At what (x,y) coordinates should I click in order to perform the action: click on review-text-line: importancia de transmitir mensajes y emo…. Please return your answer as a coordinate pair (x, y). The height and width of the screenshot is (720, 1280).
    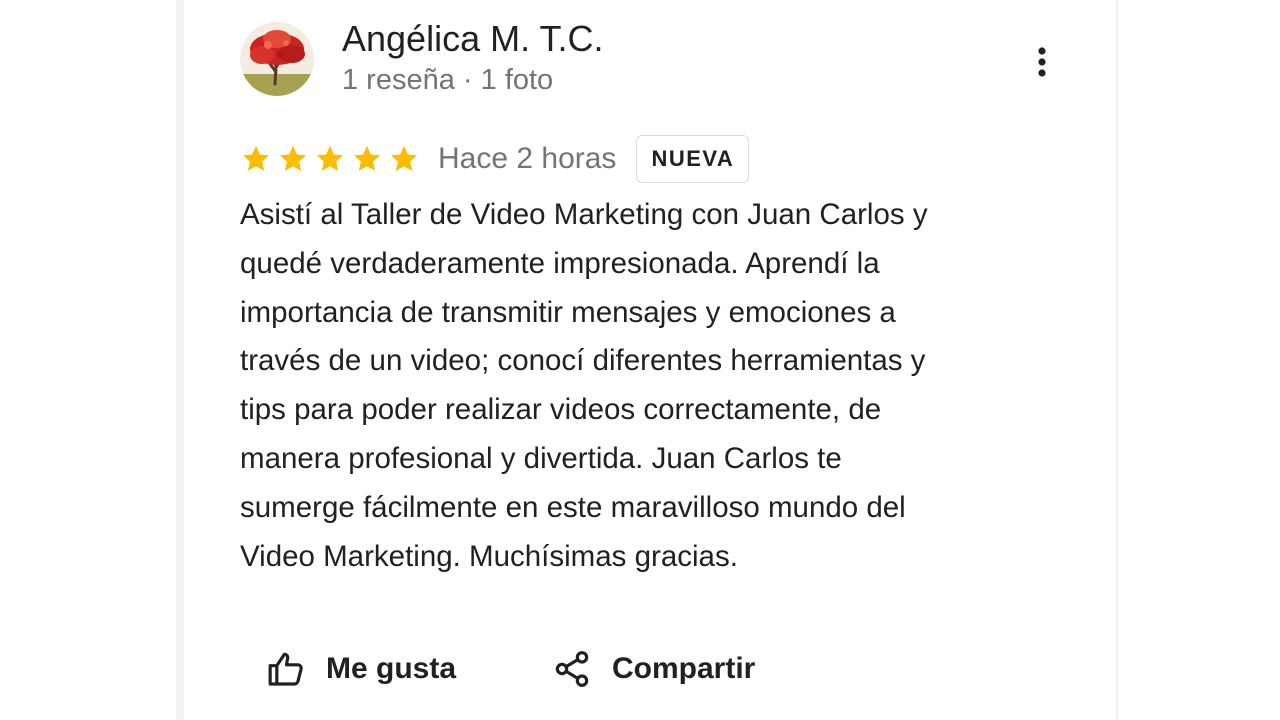
    Looking at the image, I should click on (568, 312).